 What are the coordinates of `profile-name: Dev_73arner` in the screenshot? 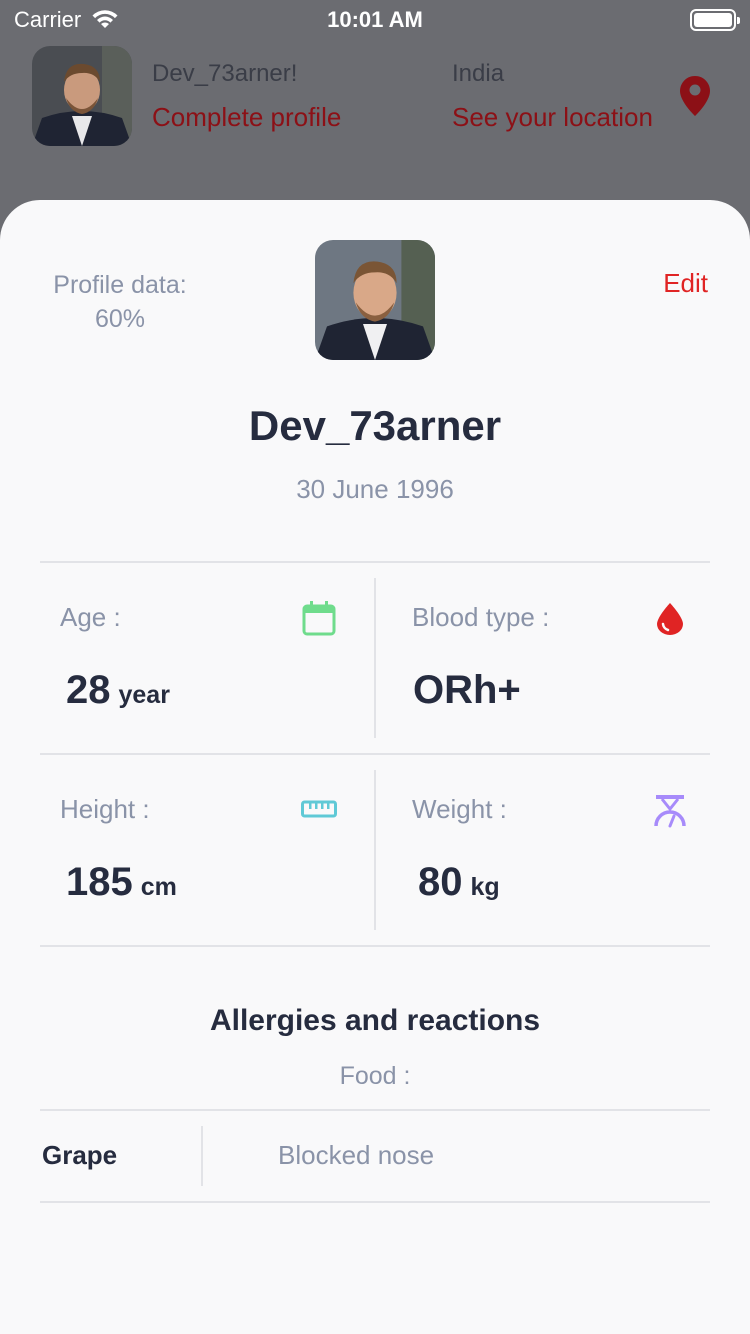 It's located at (375, 425).